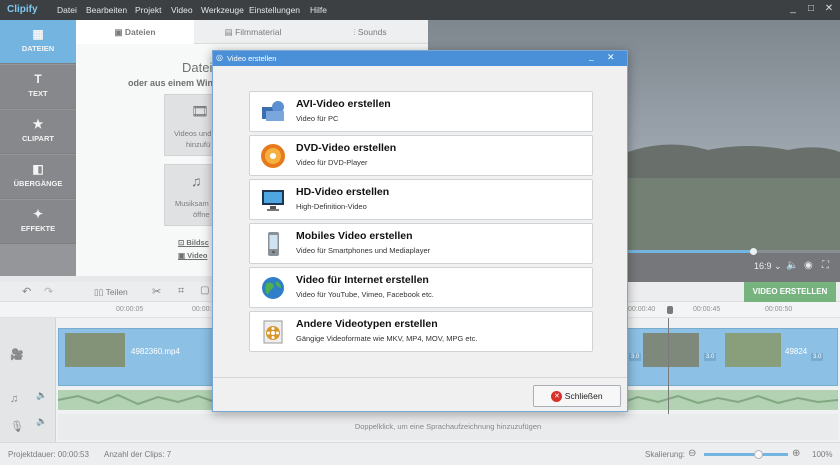 This screenshot has width=840, height=465. What do you see at coordinates (343, 192) in the screenshot?
I see `option-title: HD-Video erstellen` at bounding box center [343, 192].